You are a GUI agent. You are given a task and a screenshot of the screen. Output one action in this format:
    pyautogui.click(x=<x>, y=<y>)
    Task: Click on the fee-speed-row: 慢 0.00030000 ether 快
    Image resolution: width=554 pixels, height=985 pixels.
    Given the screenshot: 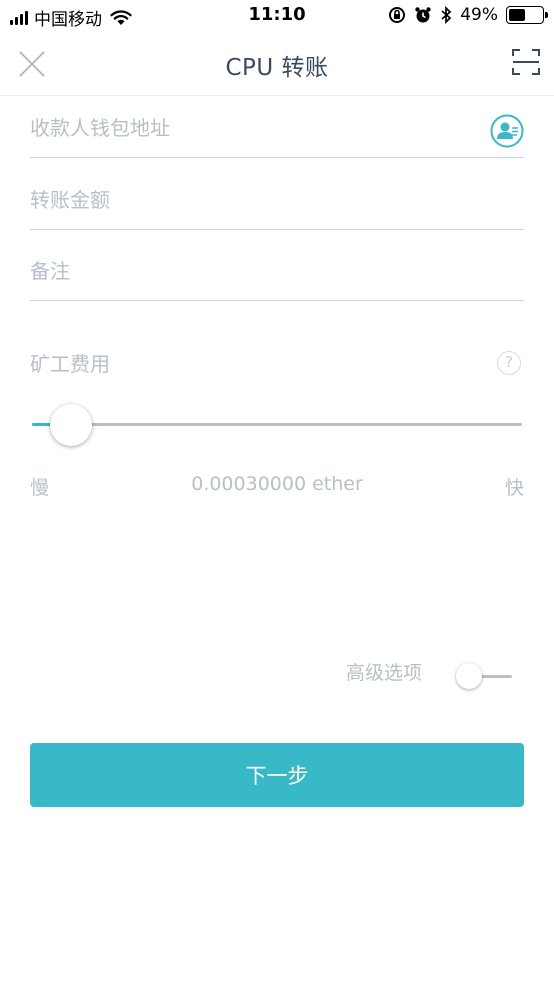 What is the action you would take?
    pyautogui.click(x=277, y=487)
    